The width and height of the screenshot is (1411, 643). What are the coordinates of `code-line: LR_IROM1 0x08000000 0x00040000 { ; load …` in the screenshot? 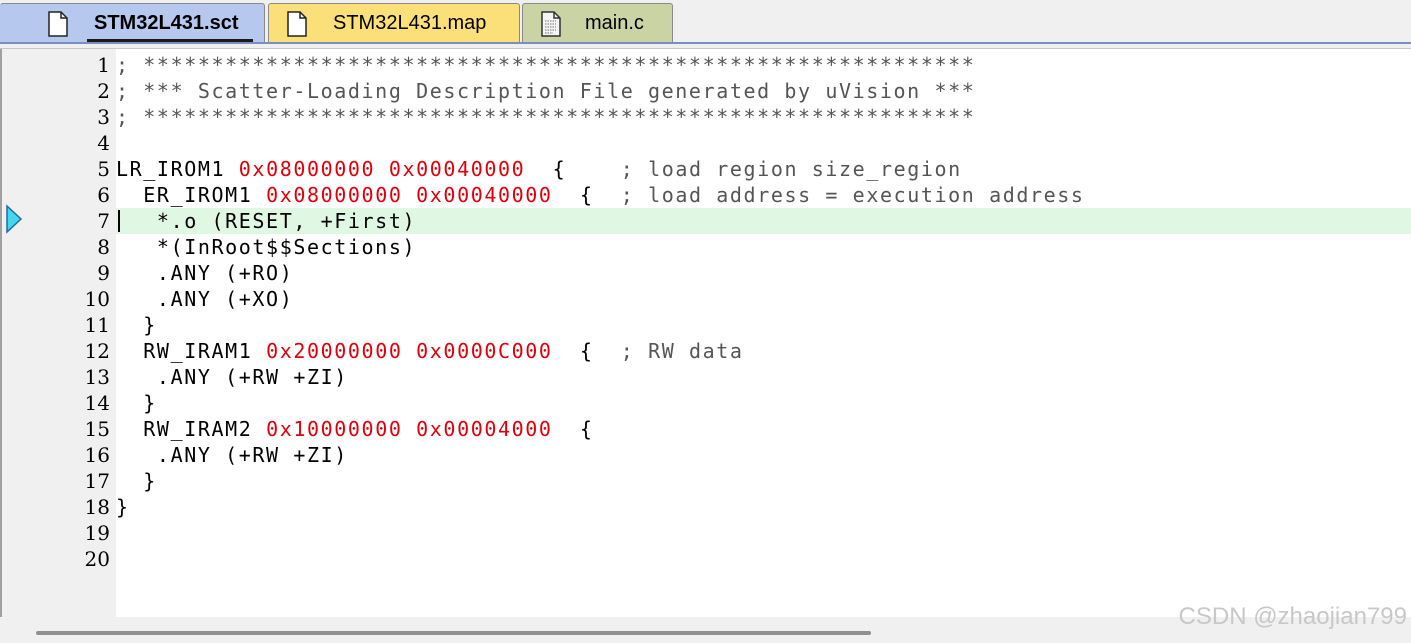 It's located at (763, 169).